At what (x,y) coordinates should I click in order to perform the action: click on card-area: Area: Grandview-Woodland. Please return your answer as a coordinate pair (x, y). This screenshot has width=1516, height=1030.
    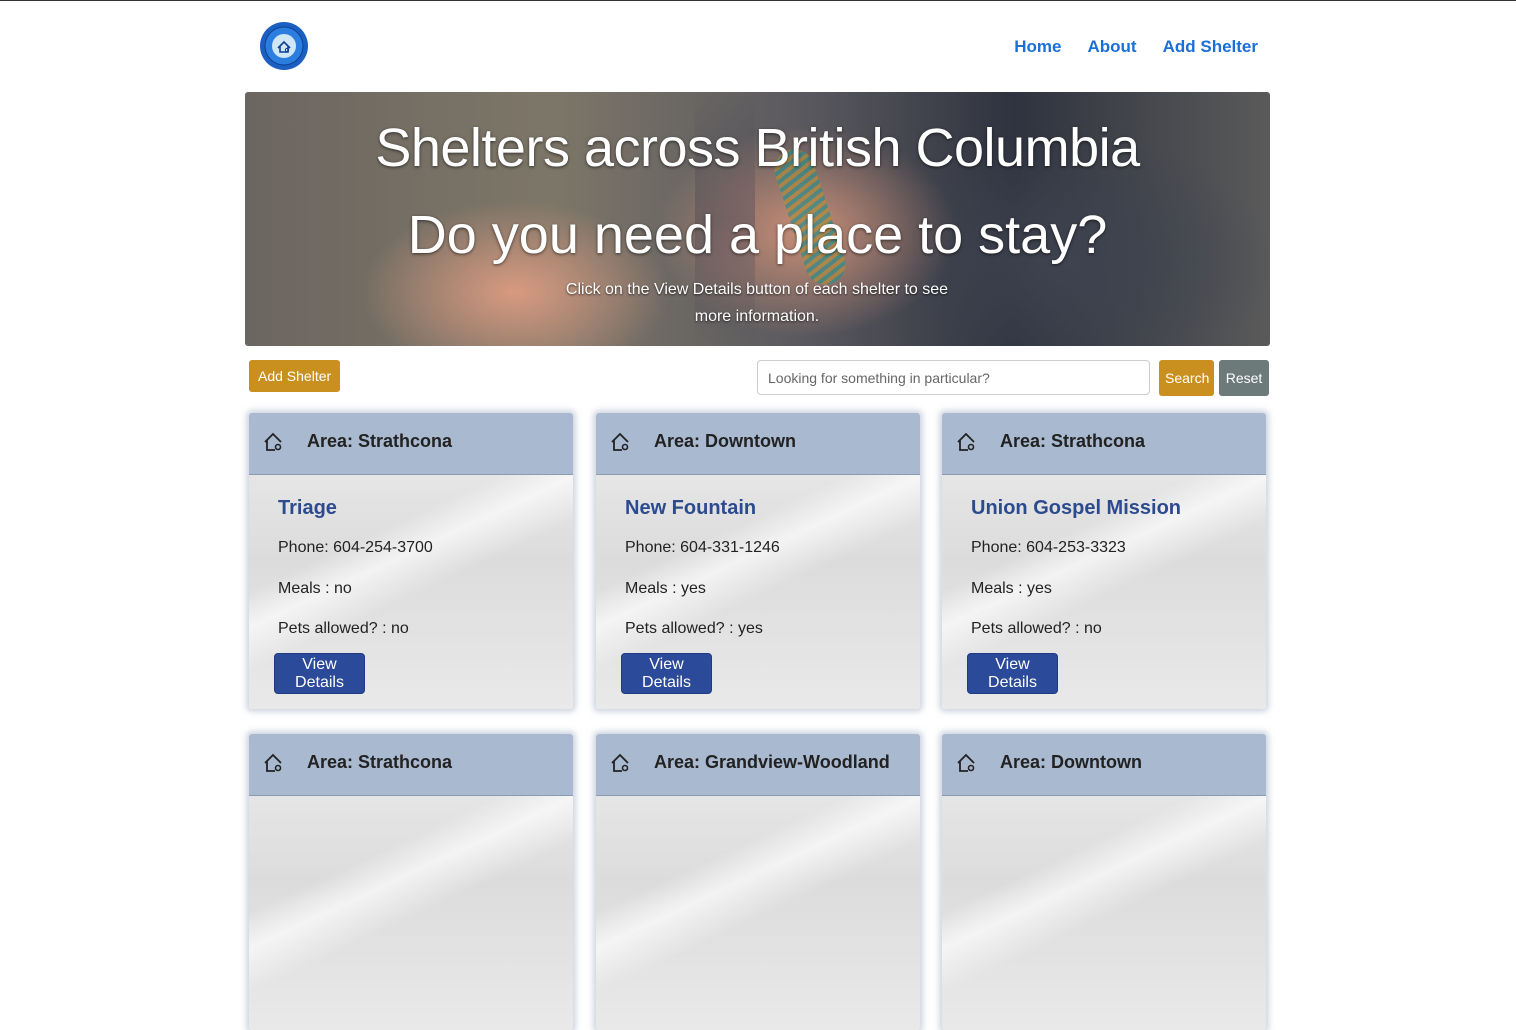
    Looking at the image, I should click on (772, 762).